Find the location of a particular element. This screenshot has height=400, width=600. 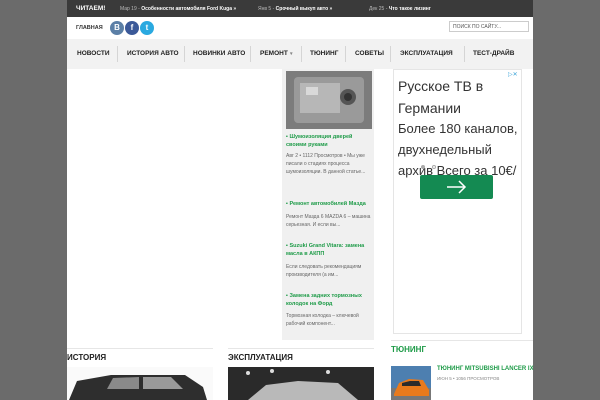

orange-car-image is located at coordinates (411, 383).